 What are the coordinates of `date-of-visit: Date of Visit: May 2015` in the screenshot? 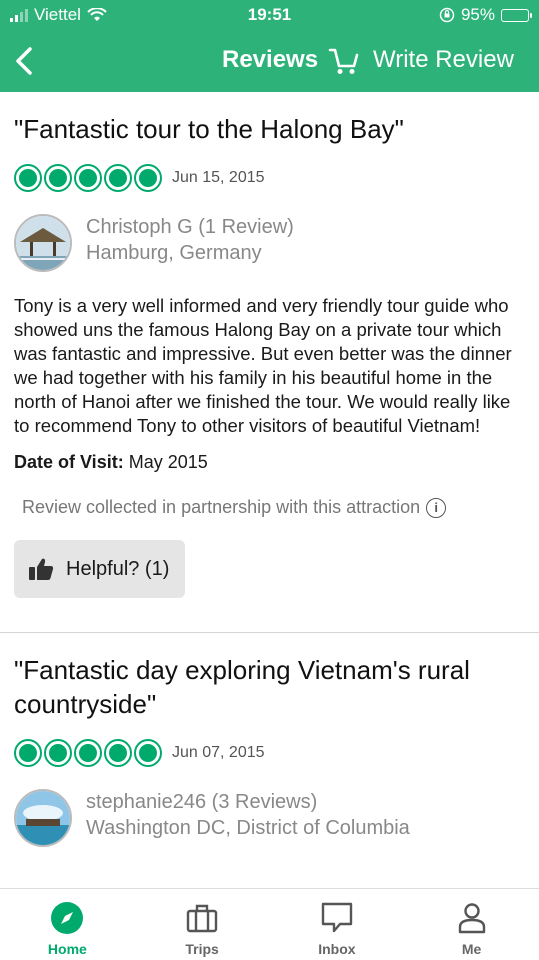 It's located at (269, 462).